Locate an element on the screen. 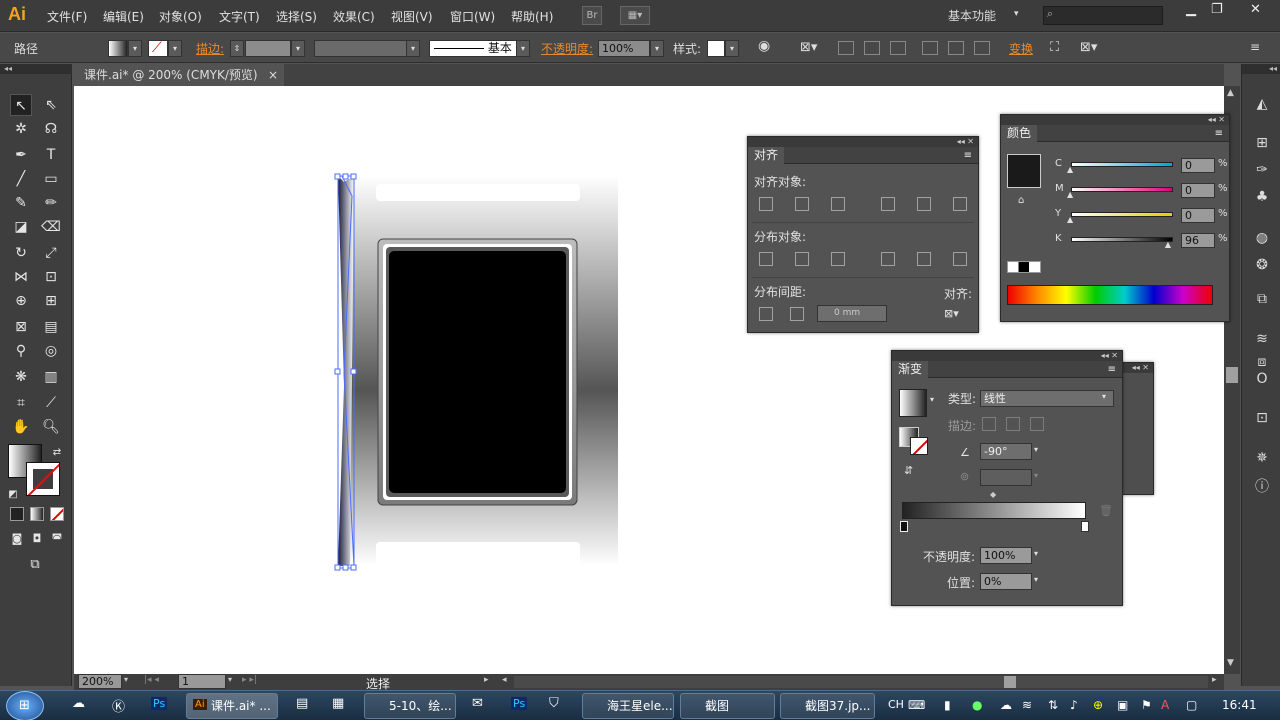 The height and width of the screenshot is (720, 1280). direct-selection-tool-icon: ⇖ is located at coordinates (51, 105).